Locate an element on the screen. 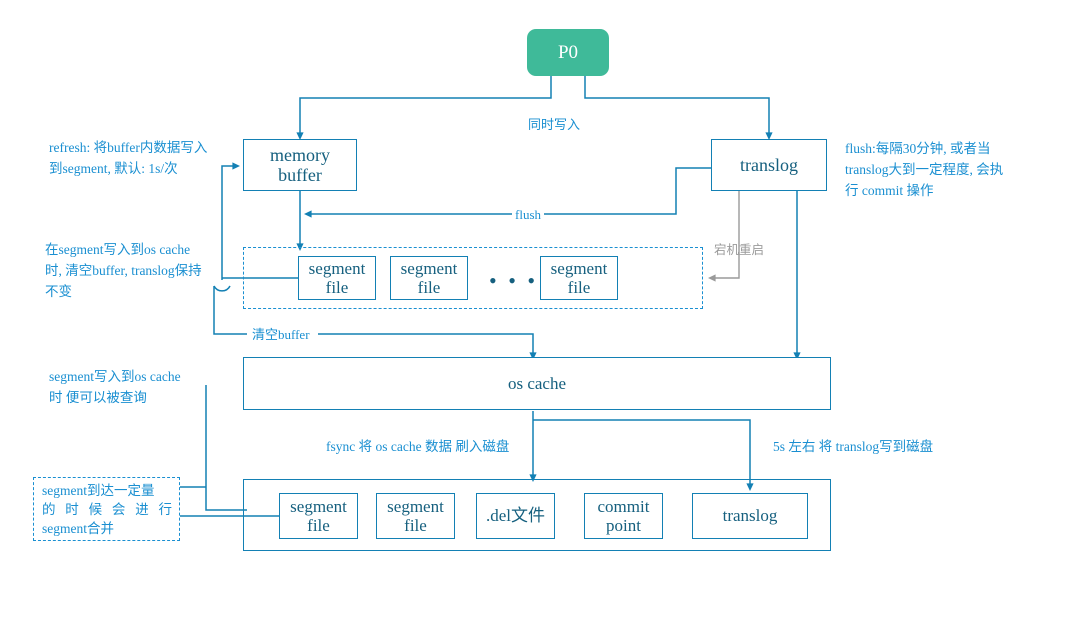  edge-label-flush: flush is located at coordinates (528, 215).